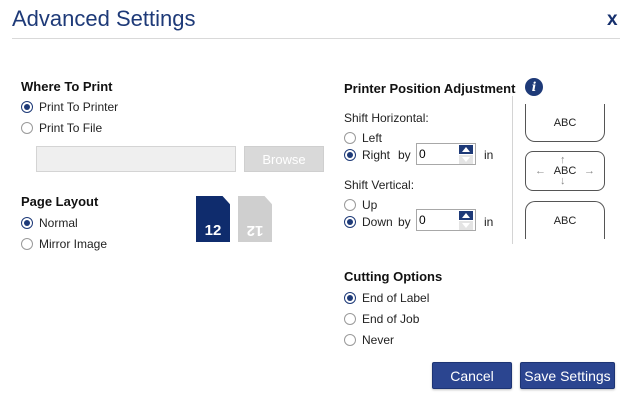 Image resolution: width=630 pixels, height=406 pixels. What do you see at coordinates (73, 244) in the screenshot?
I see `radio-label: Mirror Image` at bounding box center [73, 244].